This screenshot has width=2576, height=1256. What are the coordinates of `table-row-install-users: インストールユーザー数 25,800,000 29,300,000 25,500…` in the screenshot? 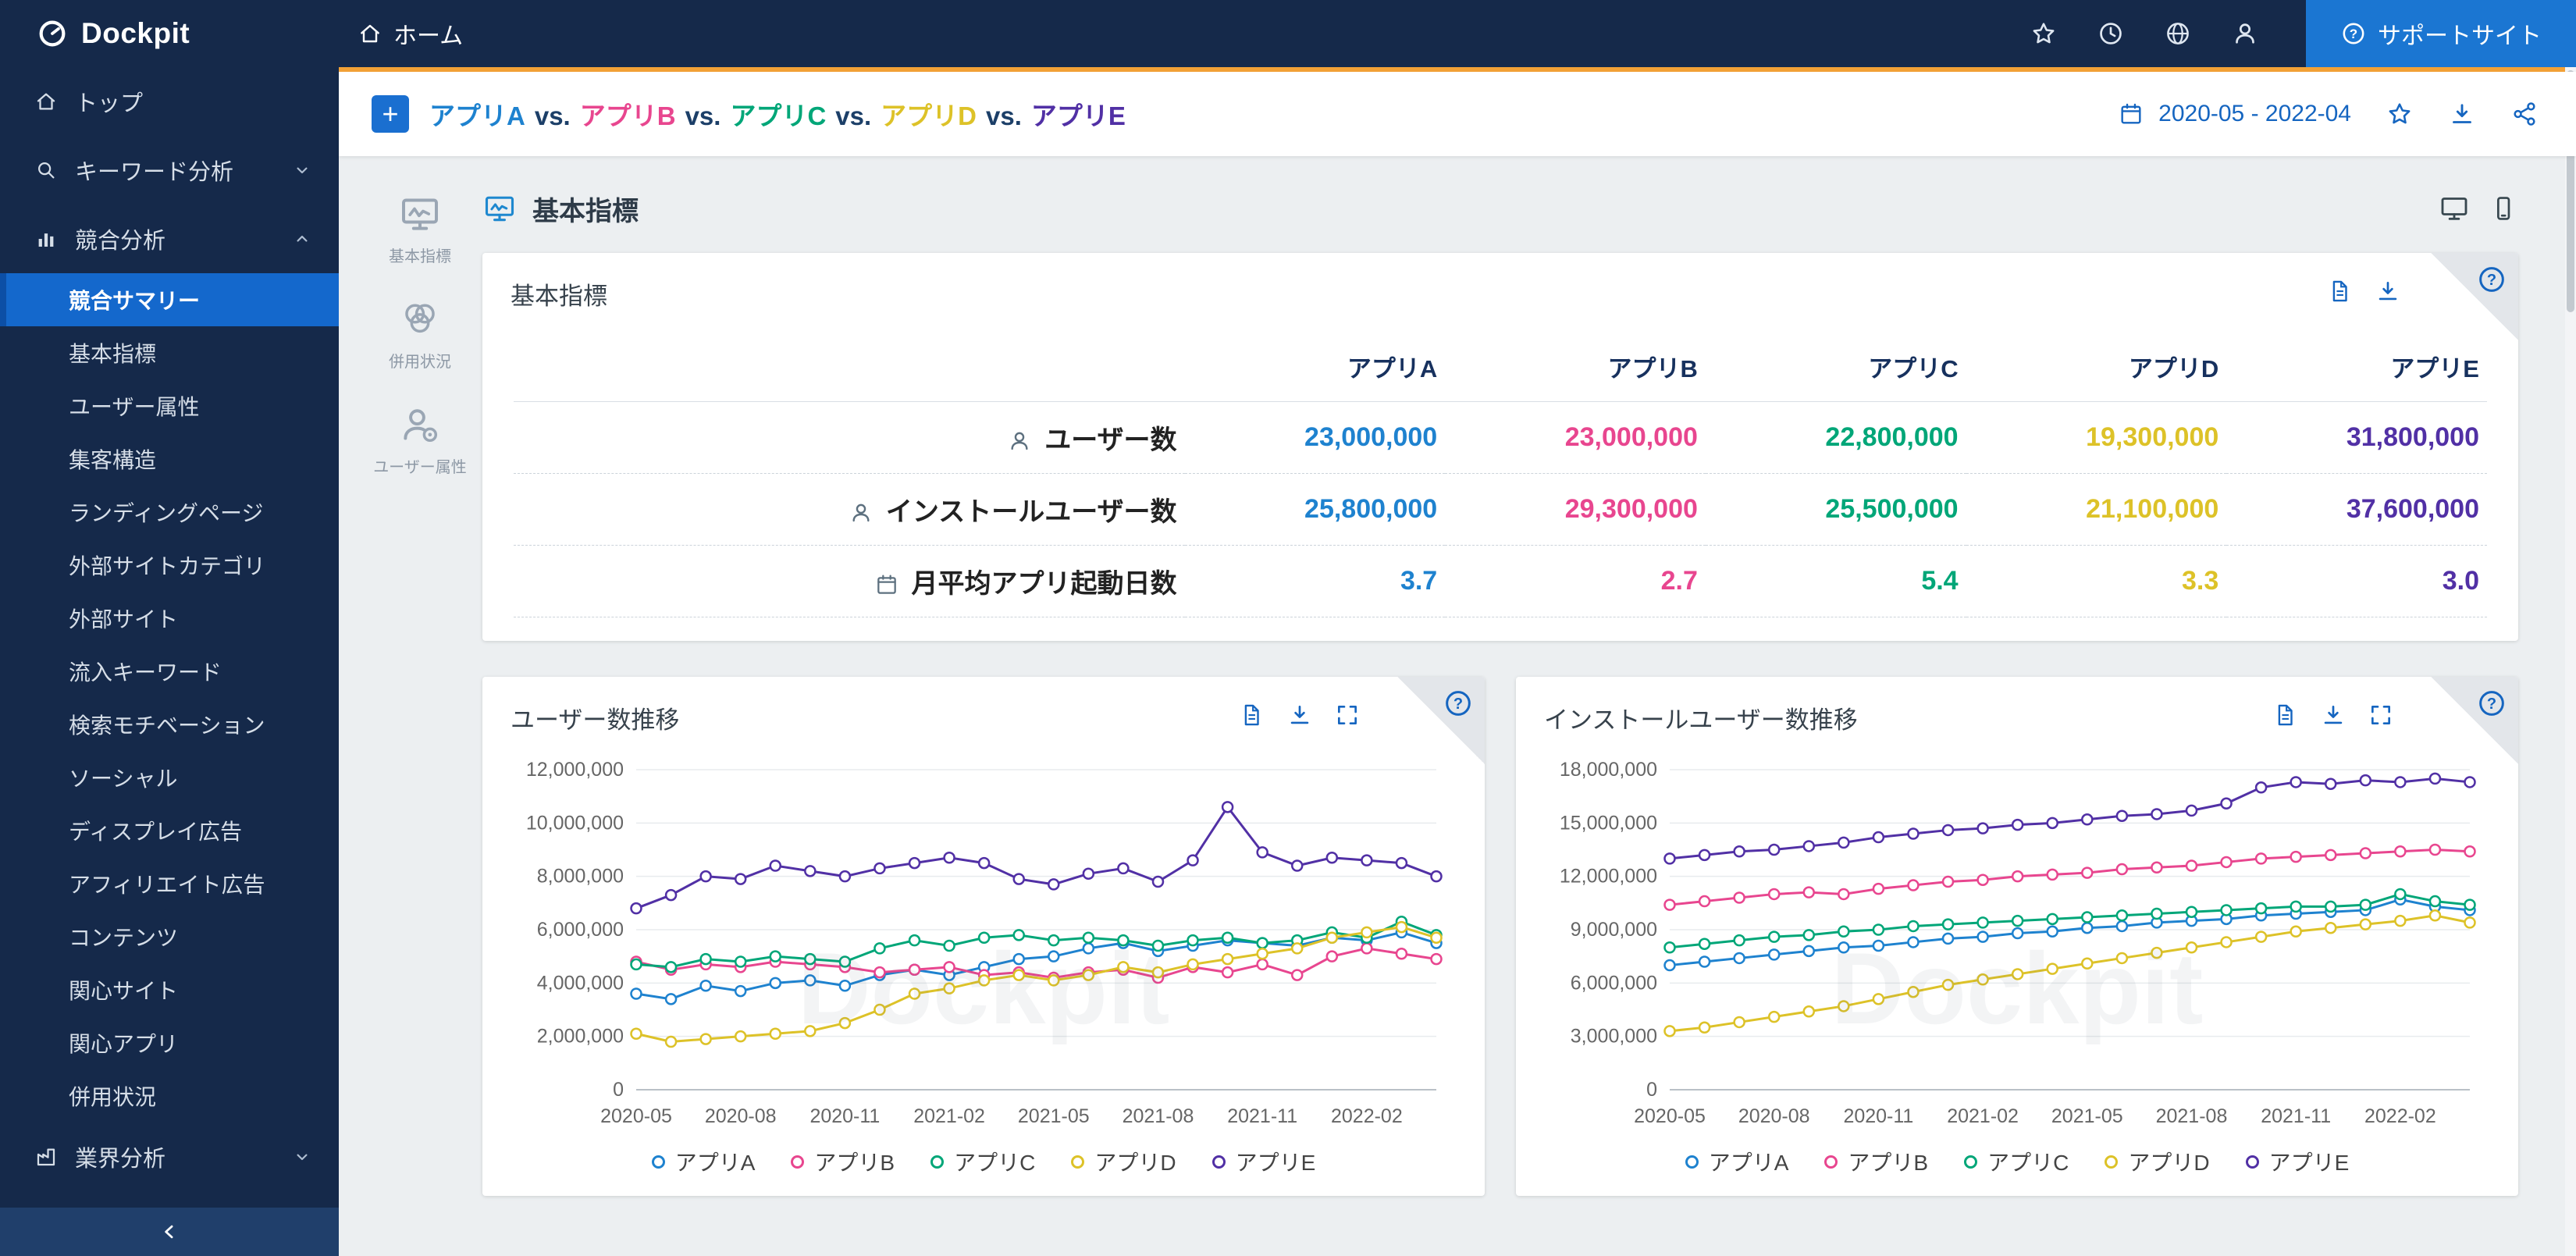 It's located at (1500, 510).